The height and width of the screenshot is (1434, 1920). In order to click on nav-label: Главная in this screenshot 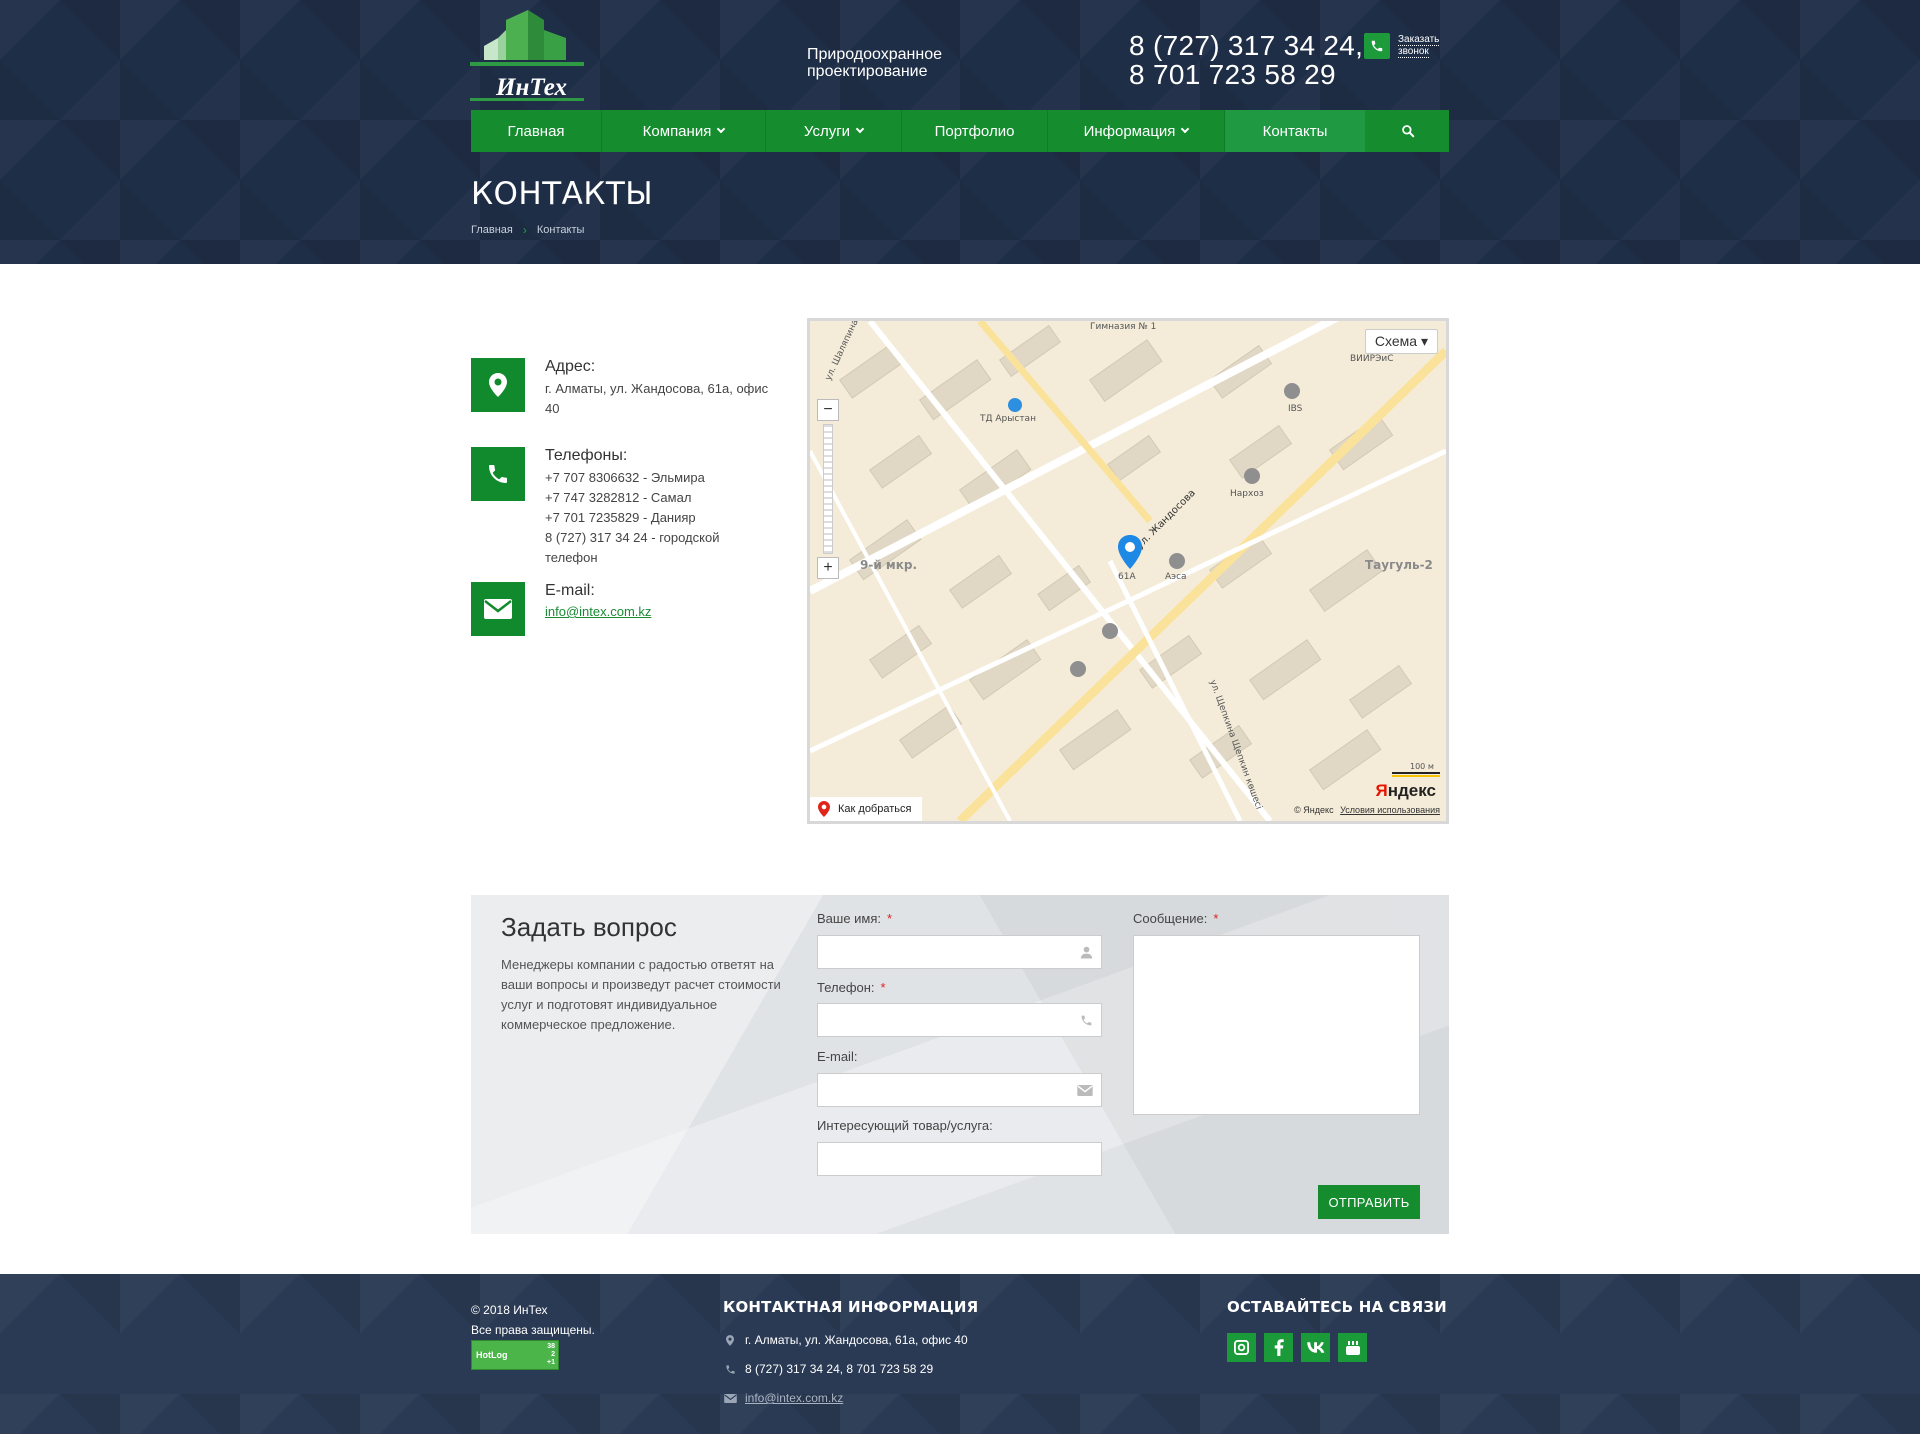, I will do `click(536, 131)`.